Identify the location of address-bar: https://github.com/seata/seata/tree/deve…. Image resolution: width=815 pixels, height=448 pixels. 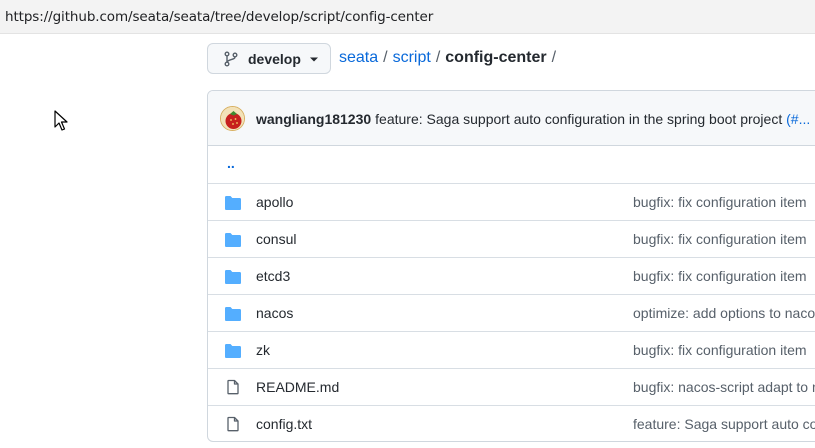
(407, 17).